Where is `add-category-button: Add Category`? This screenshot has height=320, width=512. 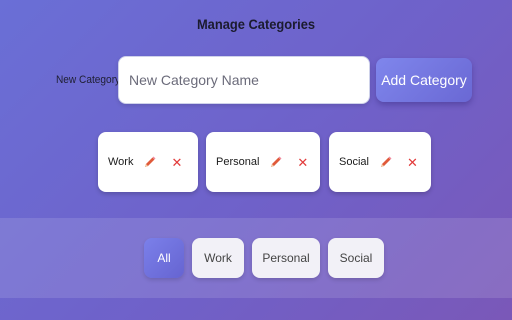 add-category-button: Add Category is located at coordinates (424, 80).